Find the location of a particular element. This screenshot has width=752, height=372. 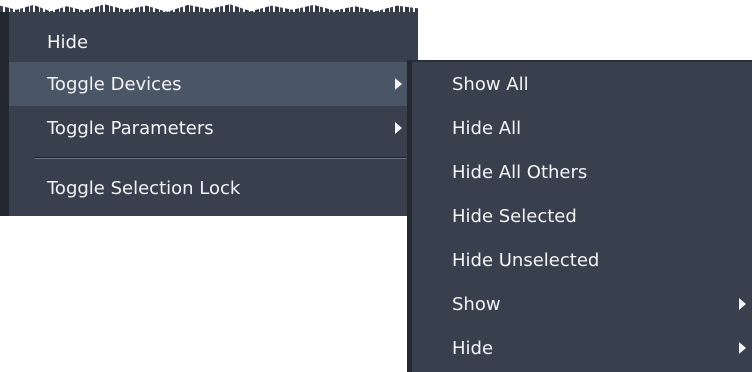

submenu-item-hide-unselected: Hide Unselected is located at coordinates (582, 260).